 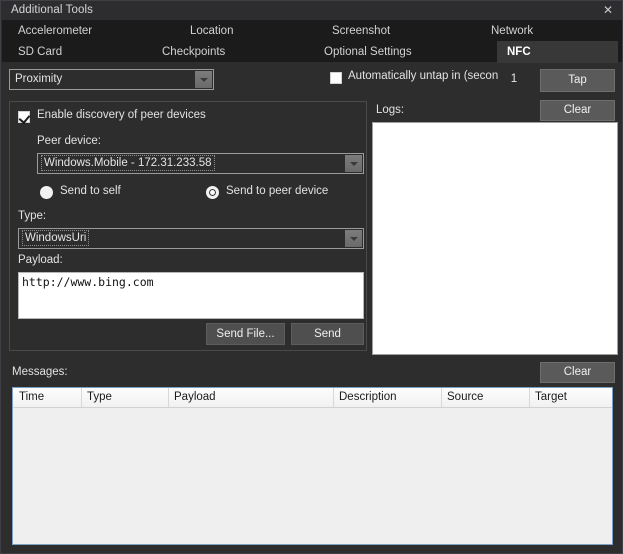 I want to click on messages-label: Messages:, so click(x=40, y=372).